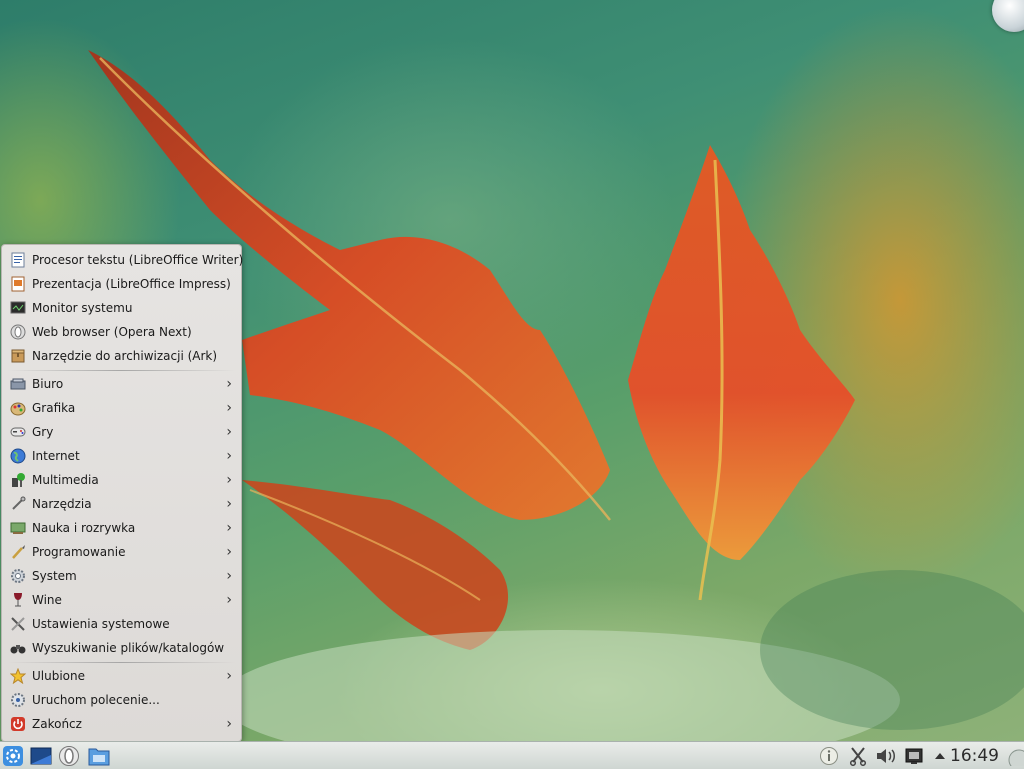 Image resolution: width=1024 pixels, height=769 pixels. Describe the element at coordinates (62, 504) in the screenshot. I see `menu-item-label: Narzędzia` at that location.